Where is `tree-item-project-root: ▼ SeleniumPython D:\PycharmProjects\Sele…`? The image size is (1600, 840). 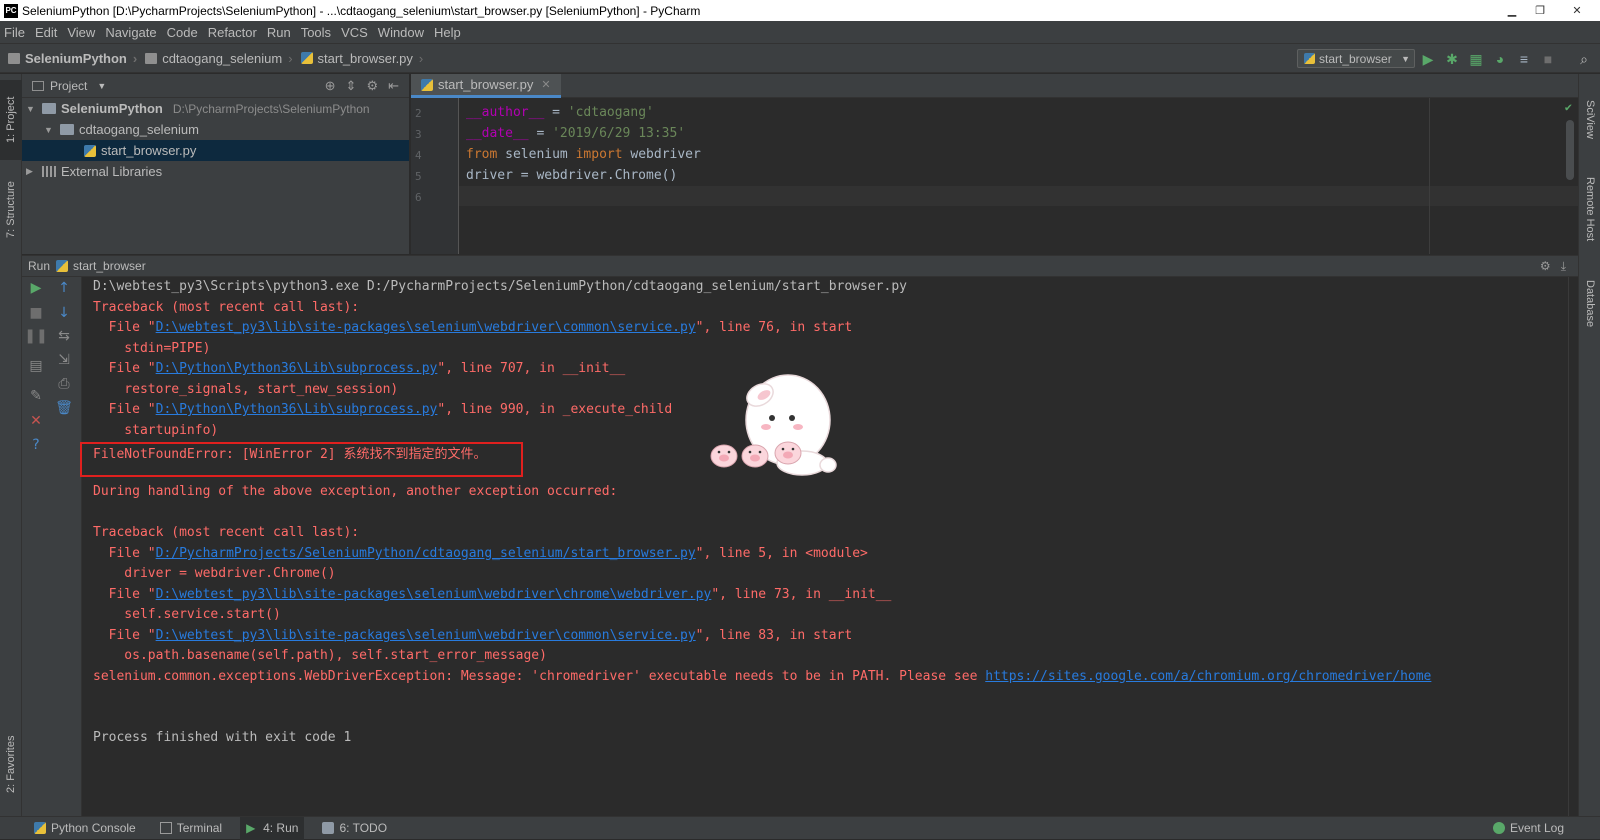
tree-item-project-root: ▼ SeleniumPython D:\PycharmProjects\Sele… is located at coordinates (215, 108).